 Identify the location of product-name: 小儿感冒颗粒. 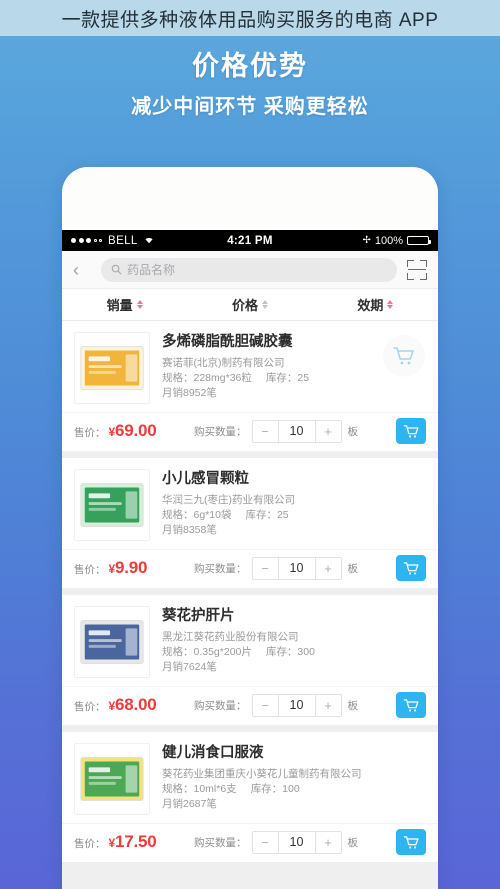
(205, 479).